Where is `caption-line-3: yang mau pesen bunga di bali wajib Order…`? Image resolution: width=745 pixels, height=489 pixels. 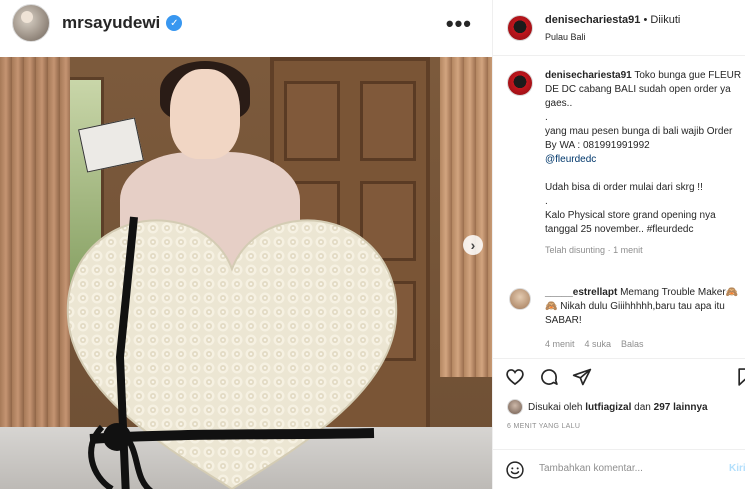
caption-line-3: yang mau pesen bunga di bali wajib Order… is located at coordinates (639, 138).